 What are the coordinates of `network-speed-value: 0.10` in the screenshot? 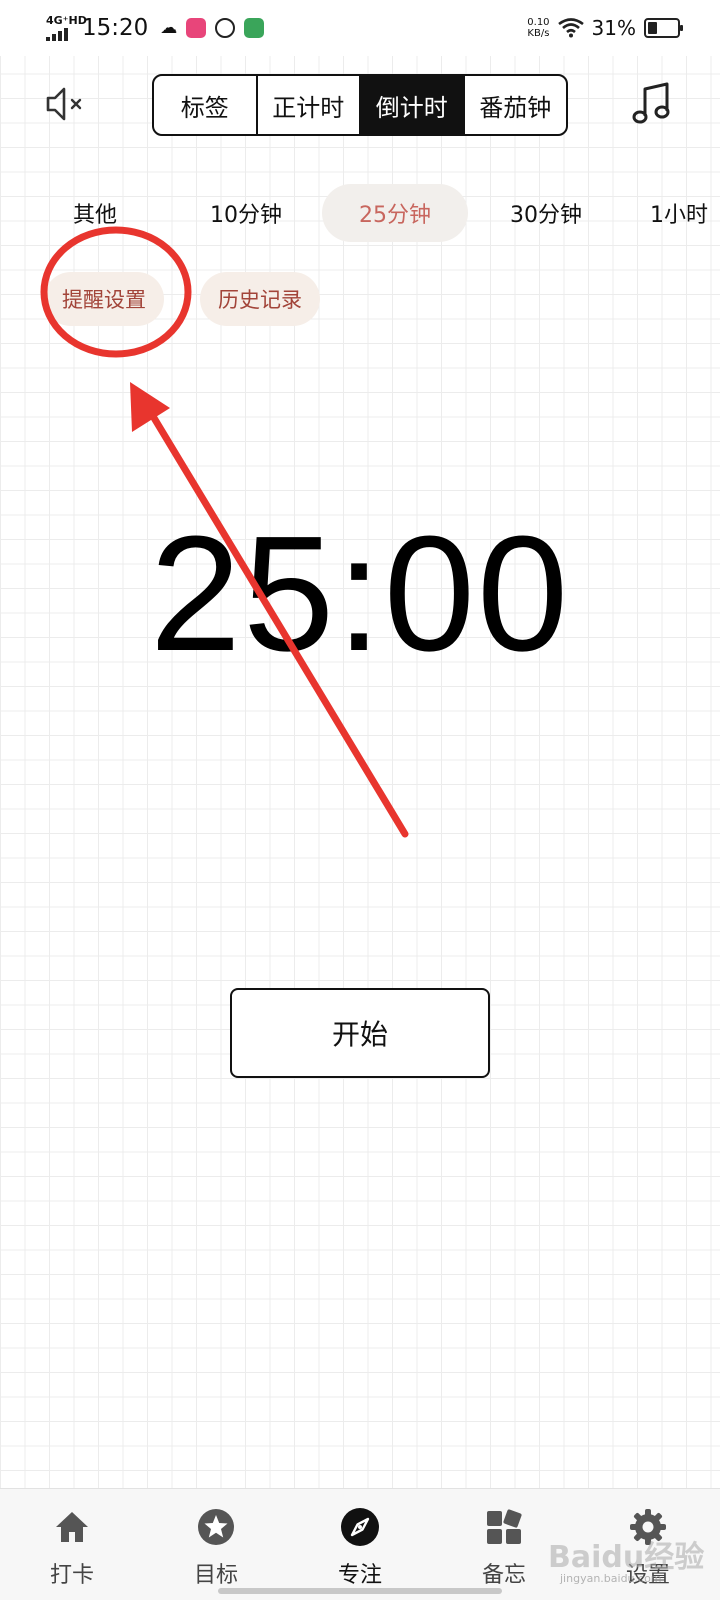 It's located at (538, 22).